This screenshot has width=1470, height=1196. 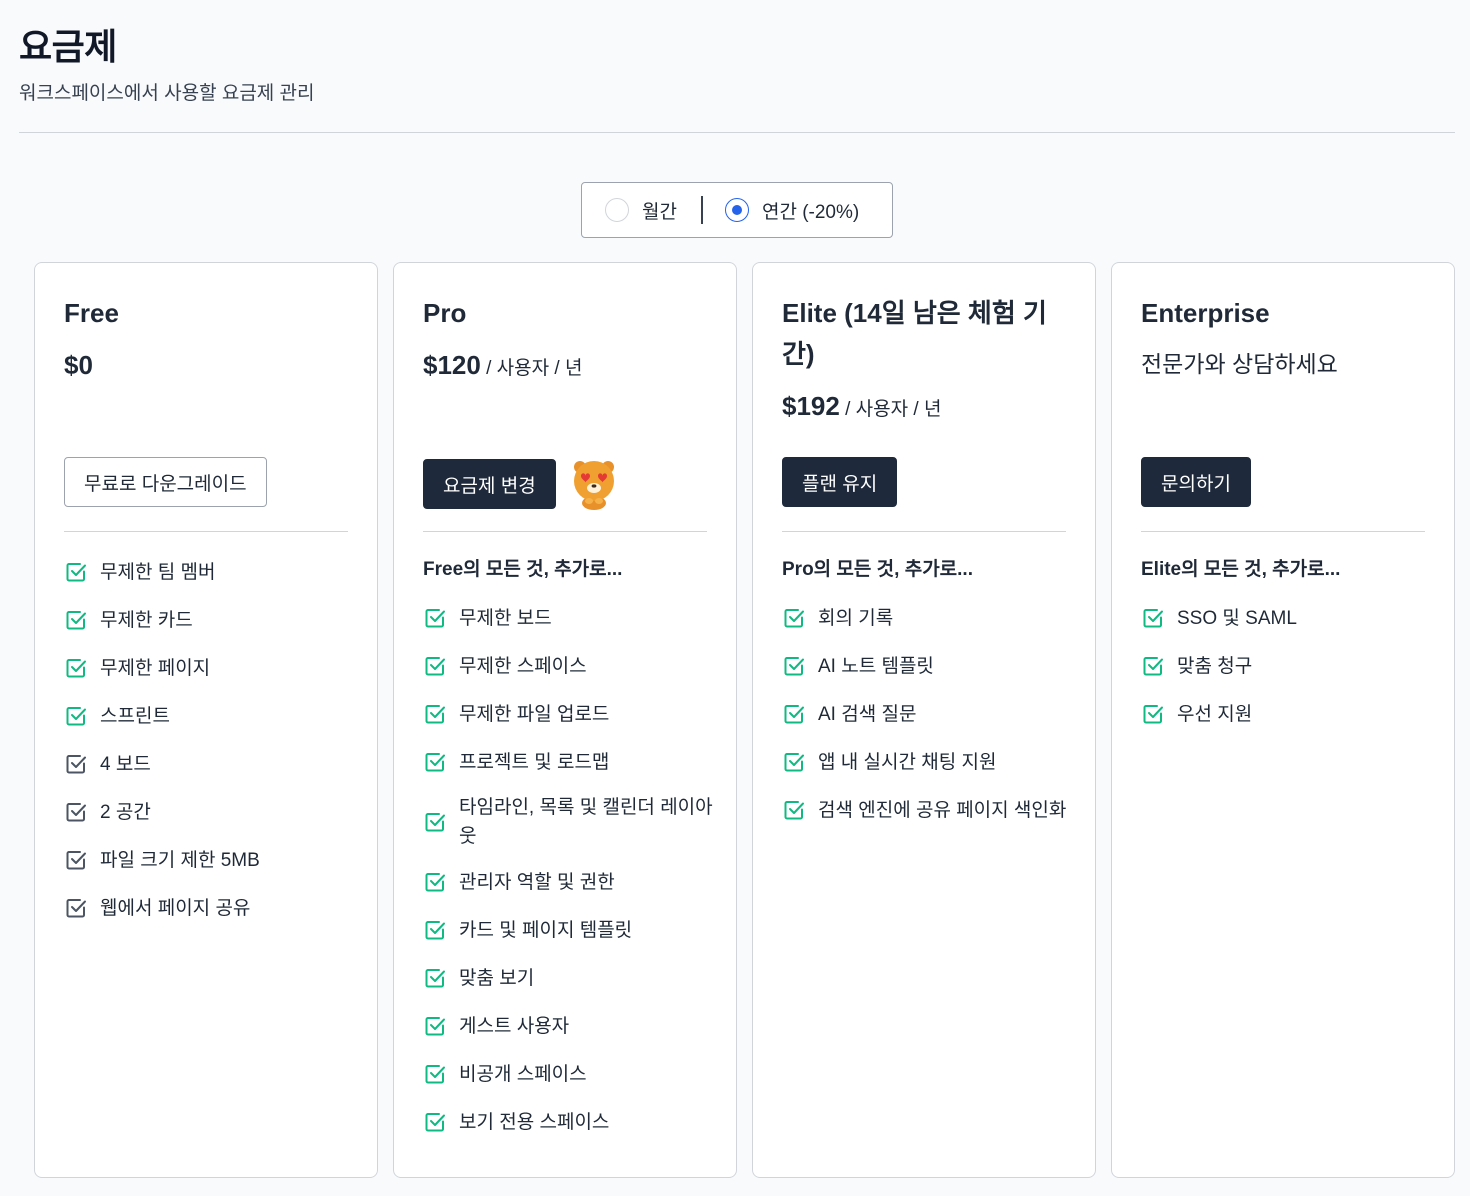 What do you see at coordinates (641, 210) in the screenshot?
I see `billing-monthly-option: 월간` at bounding box center [641, 210].